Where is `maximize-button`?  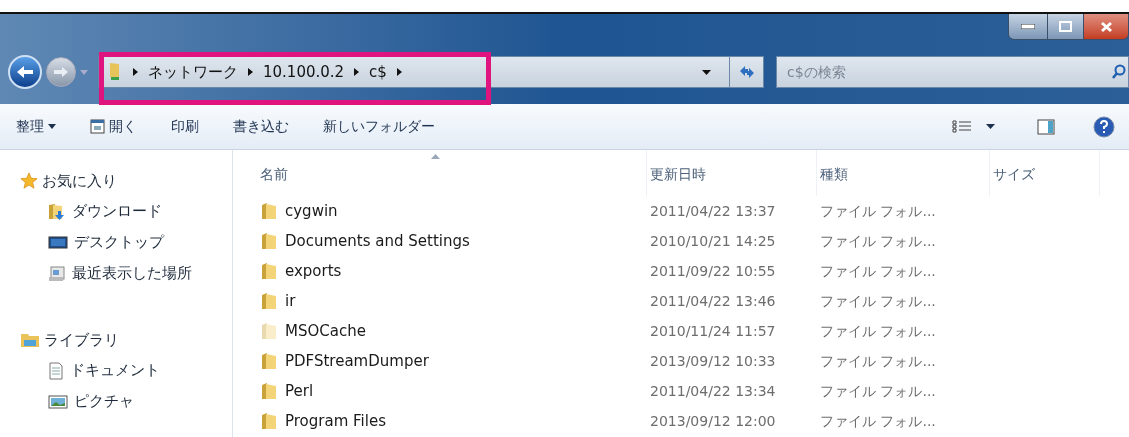
maximize-button is located at coordinates (1065, 26).